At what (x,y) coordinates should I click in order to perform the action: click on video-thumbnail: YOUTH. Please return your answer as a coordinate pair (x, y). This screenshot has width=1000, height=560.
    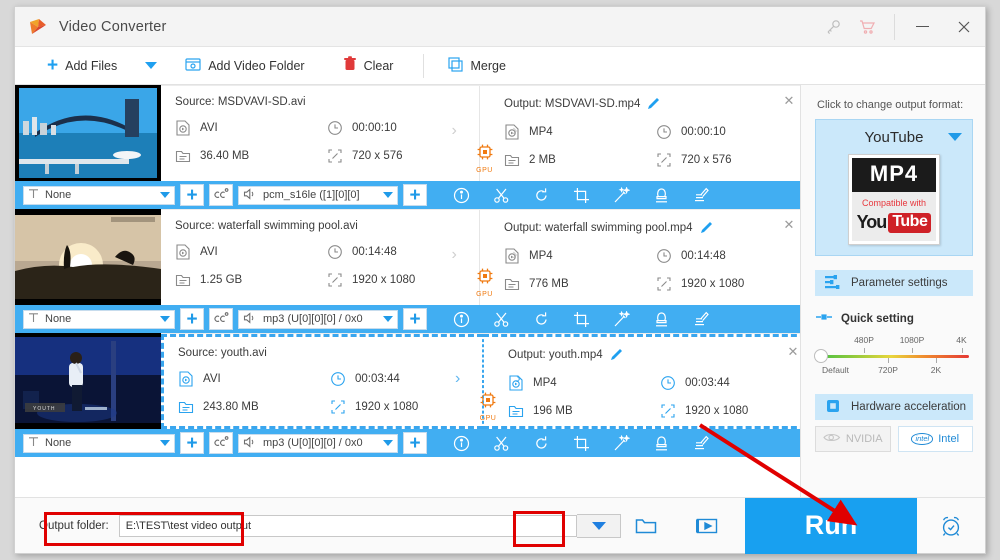
    Looking at the image, I should click on (88, 381).